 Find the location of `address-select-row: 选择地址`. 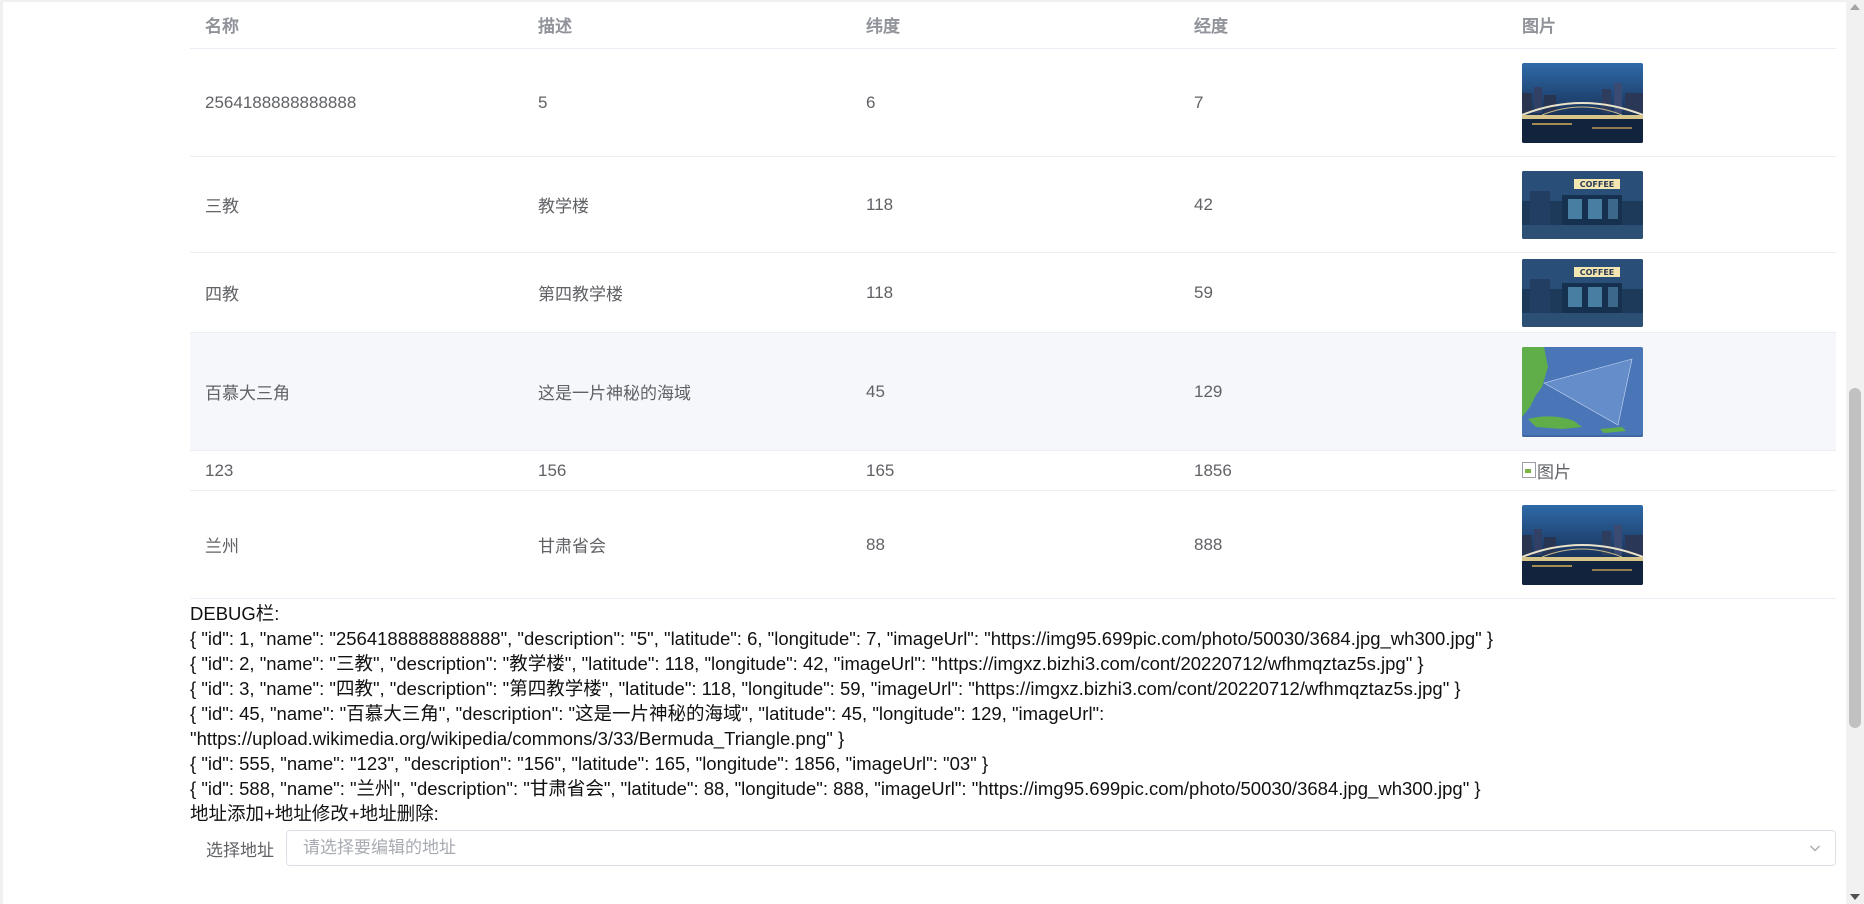

address-select-row: 选择地址 is located at coordinates (1013, 848).